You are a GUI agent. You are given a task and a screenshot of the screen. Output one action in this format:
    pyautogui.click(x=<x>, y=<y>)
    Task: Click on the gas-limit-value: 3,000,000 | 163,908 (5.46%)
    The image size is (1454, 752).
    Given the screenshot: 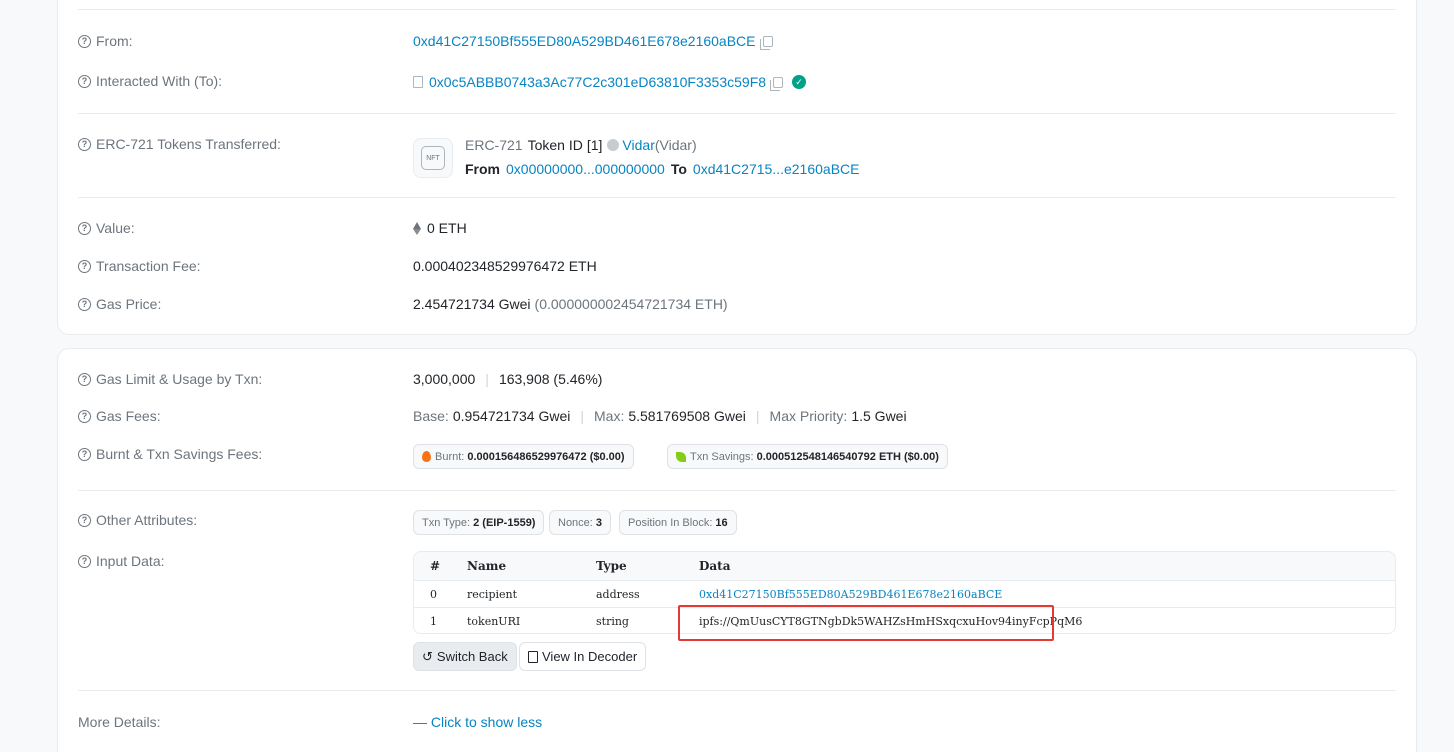 What is the action you would take?
    pyautogui.click(x=508, y=379)
    